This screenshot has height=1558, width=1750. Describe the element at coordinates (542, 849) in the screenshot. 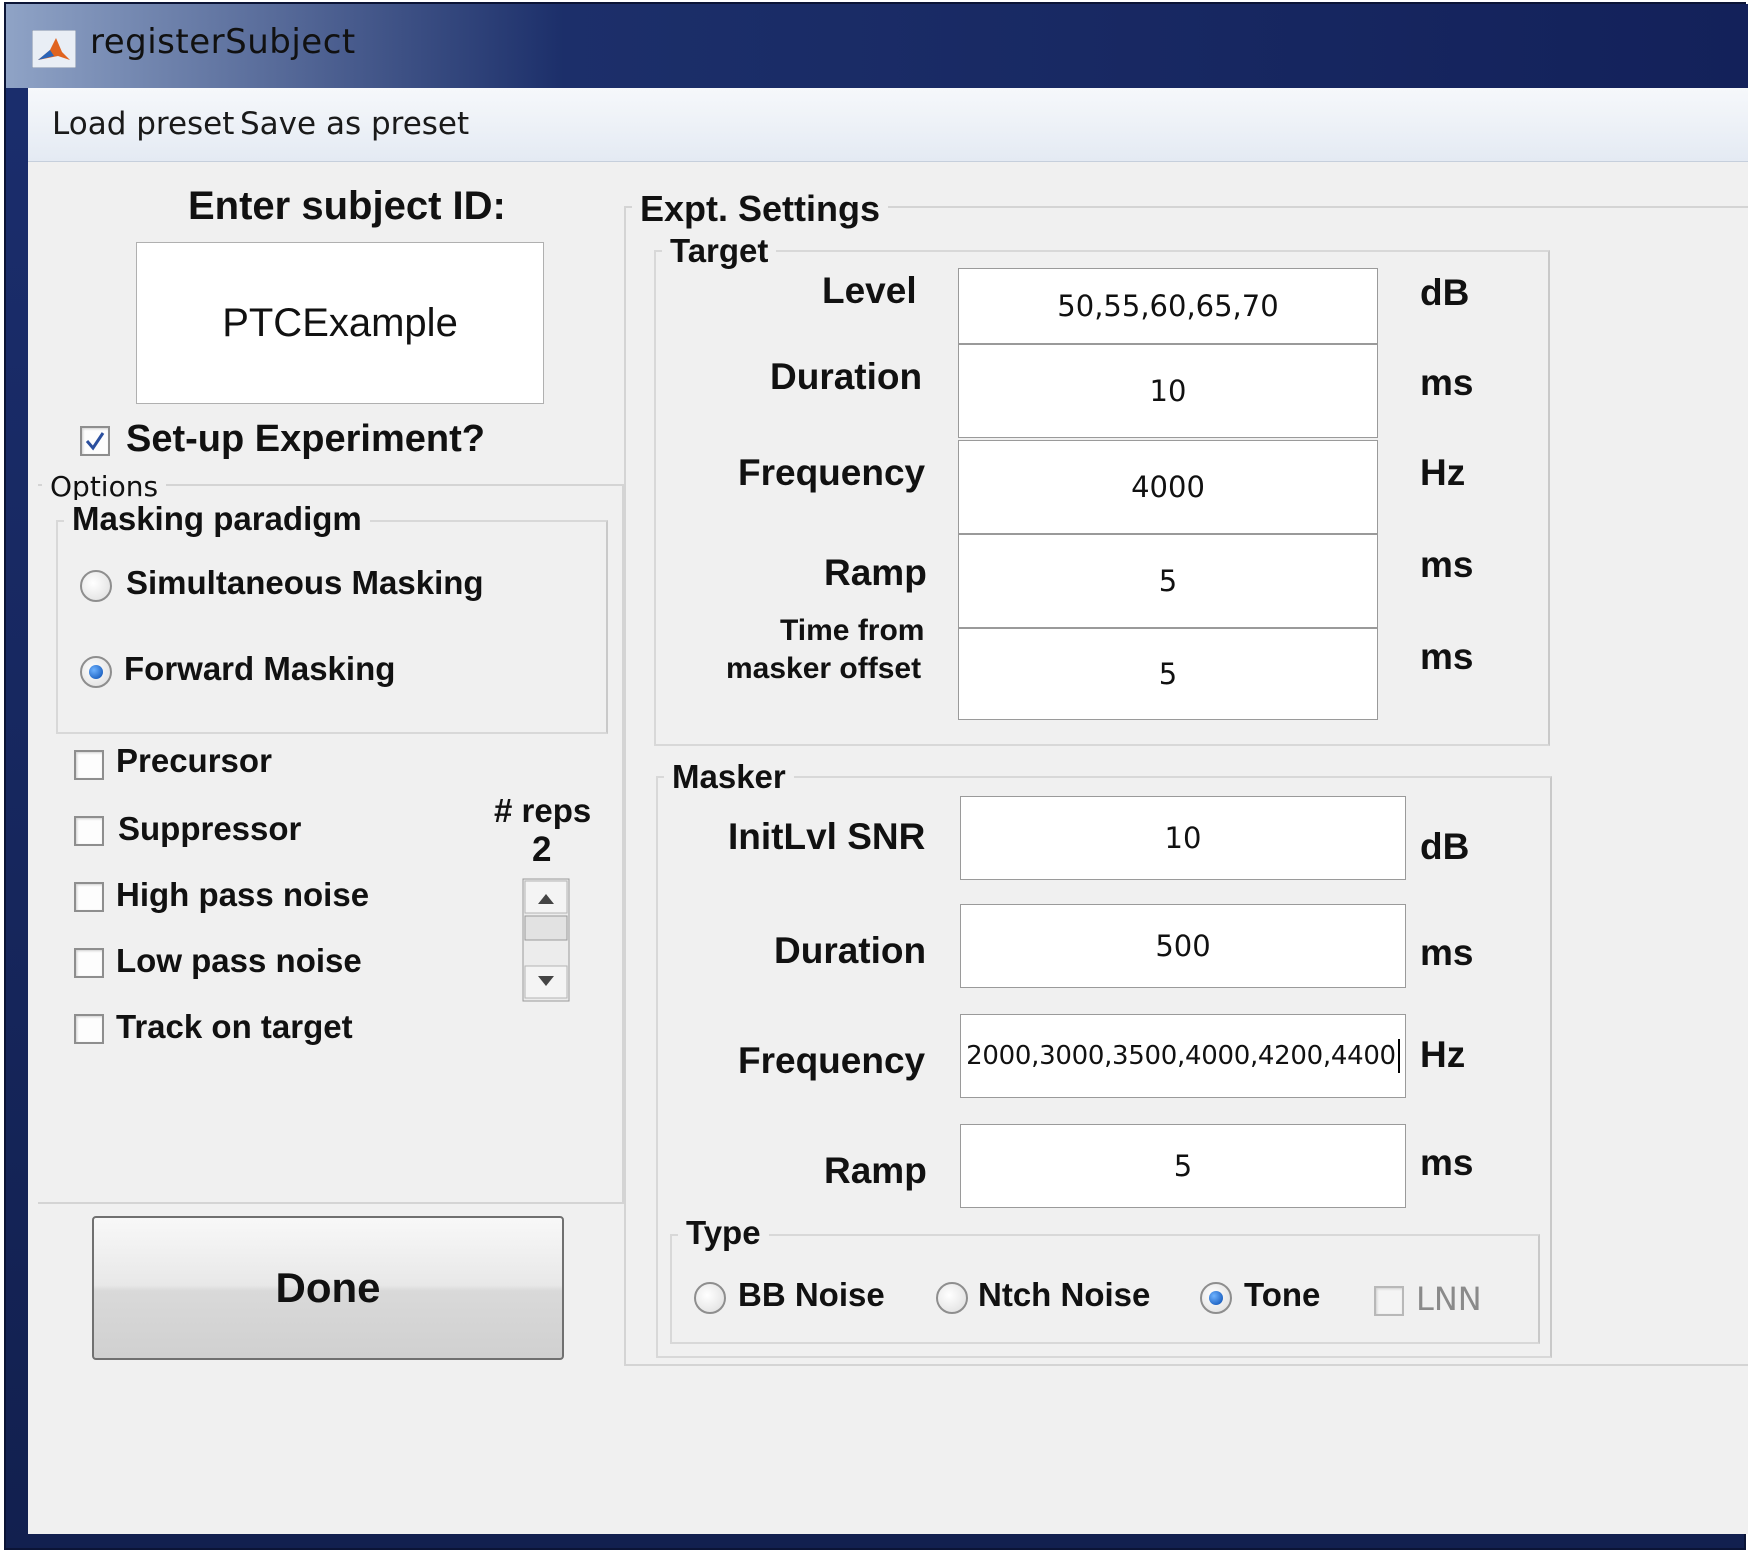

I see `reps-value: 2` at that location.